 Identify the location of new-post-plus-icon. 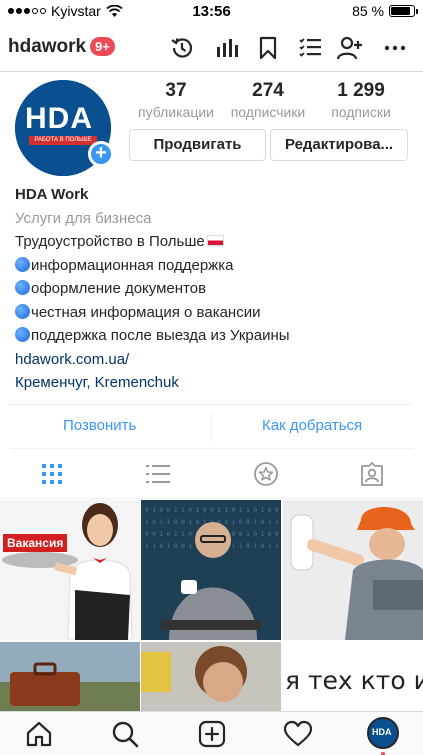
(212, 734).